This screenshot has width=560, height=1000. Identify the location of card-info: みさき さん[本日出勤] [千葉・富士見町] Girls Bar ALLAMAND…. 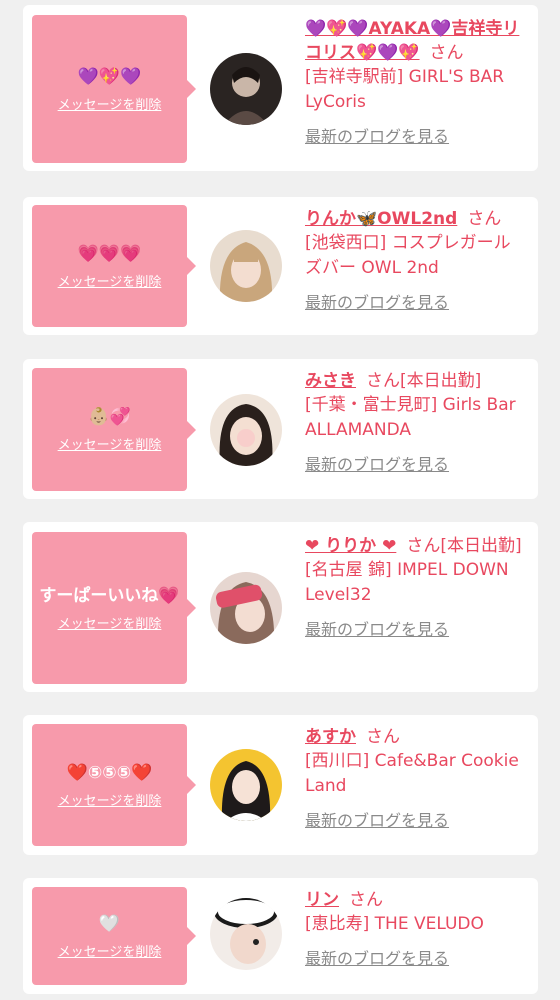
(416, 423).